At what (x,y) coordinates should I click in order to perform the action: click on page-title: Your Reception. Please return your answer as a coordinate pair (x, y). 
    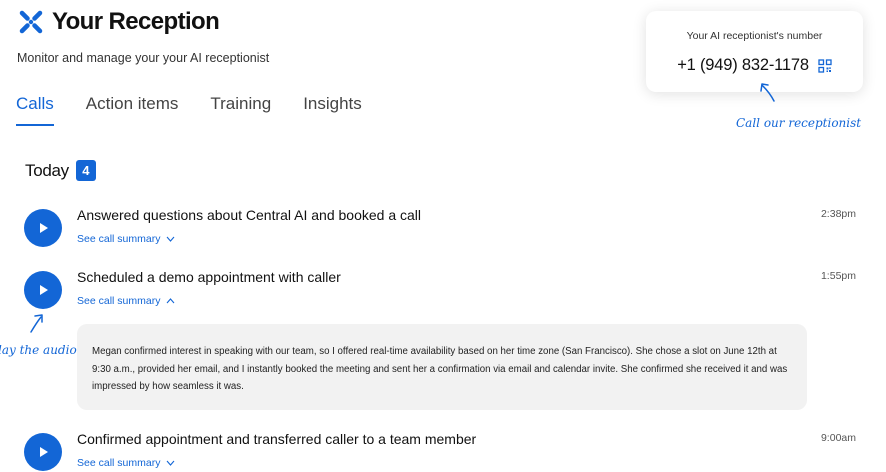
    Looking at the image, I should click on (136, 21).